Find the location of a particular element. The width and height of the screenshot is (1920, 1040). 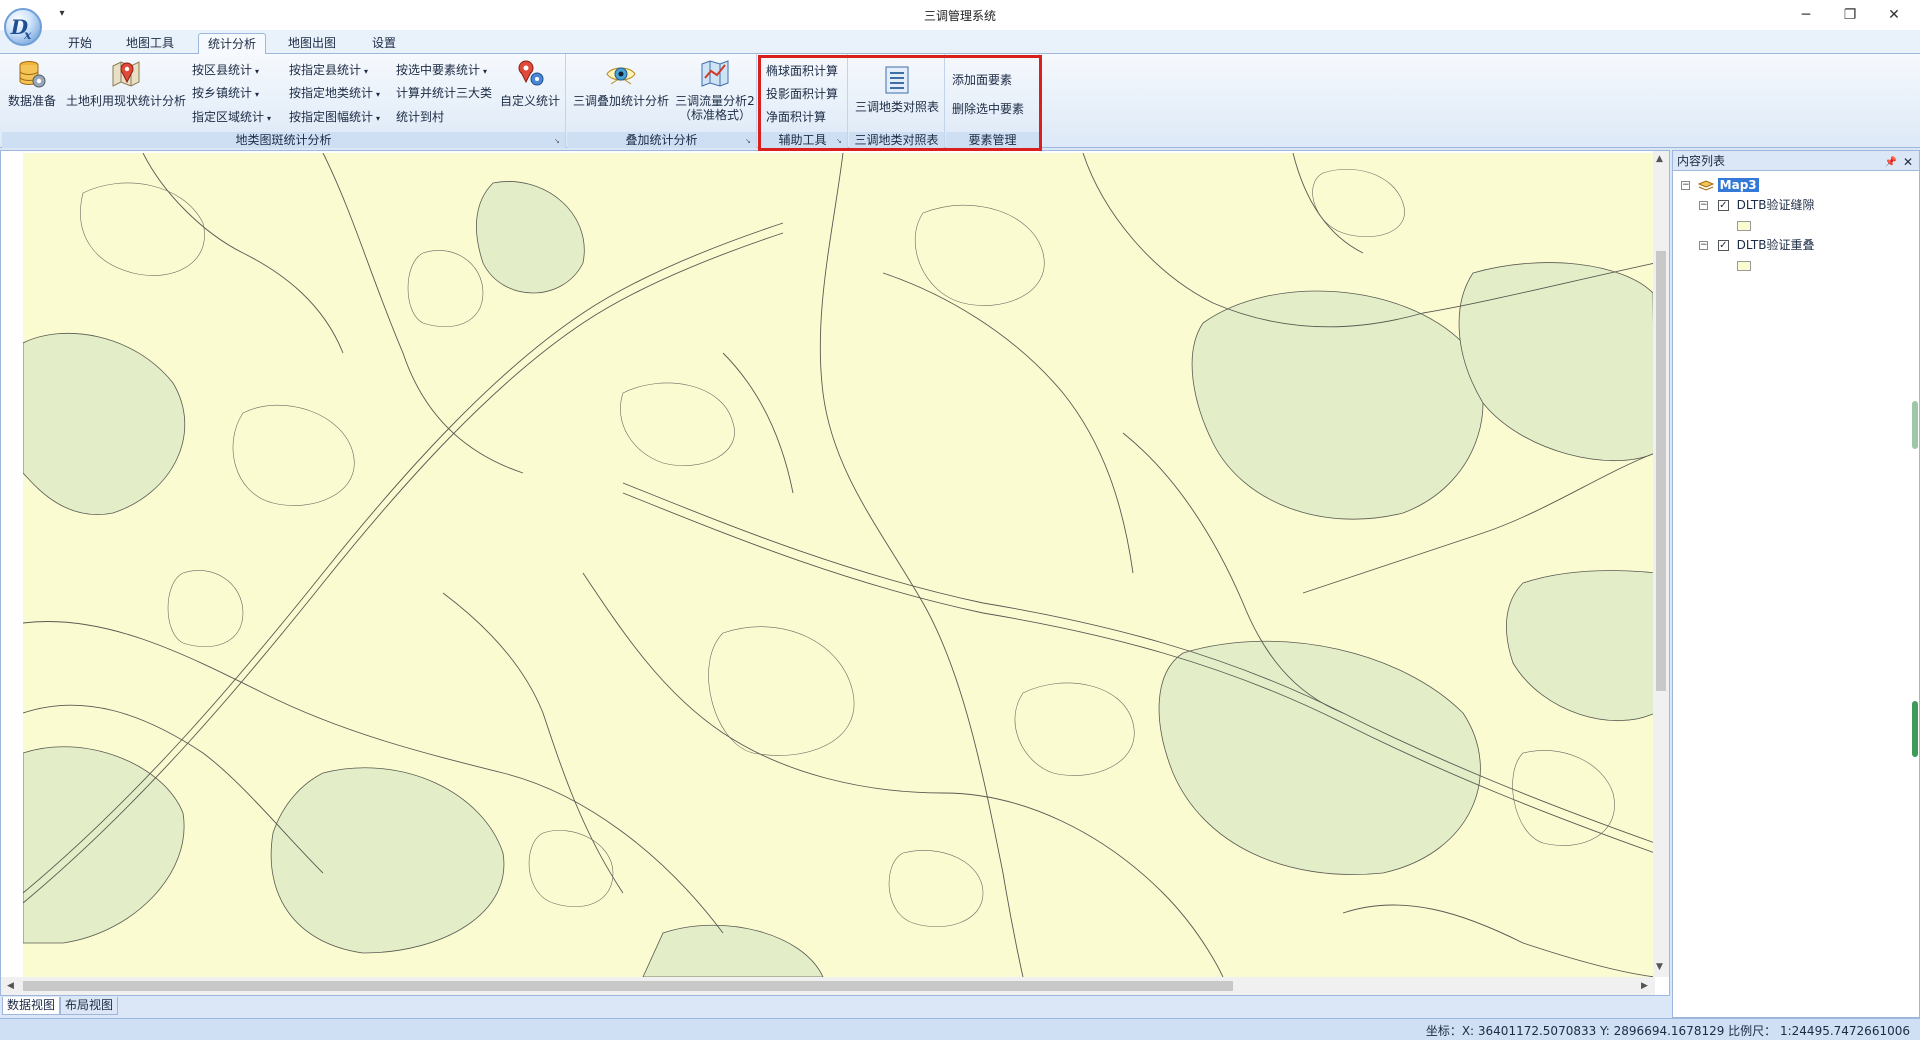

close-icon: ✕ is located at coordinates (1908, 162).